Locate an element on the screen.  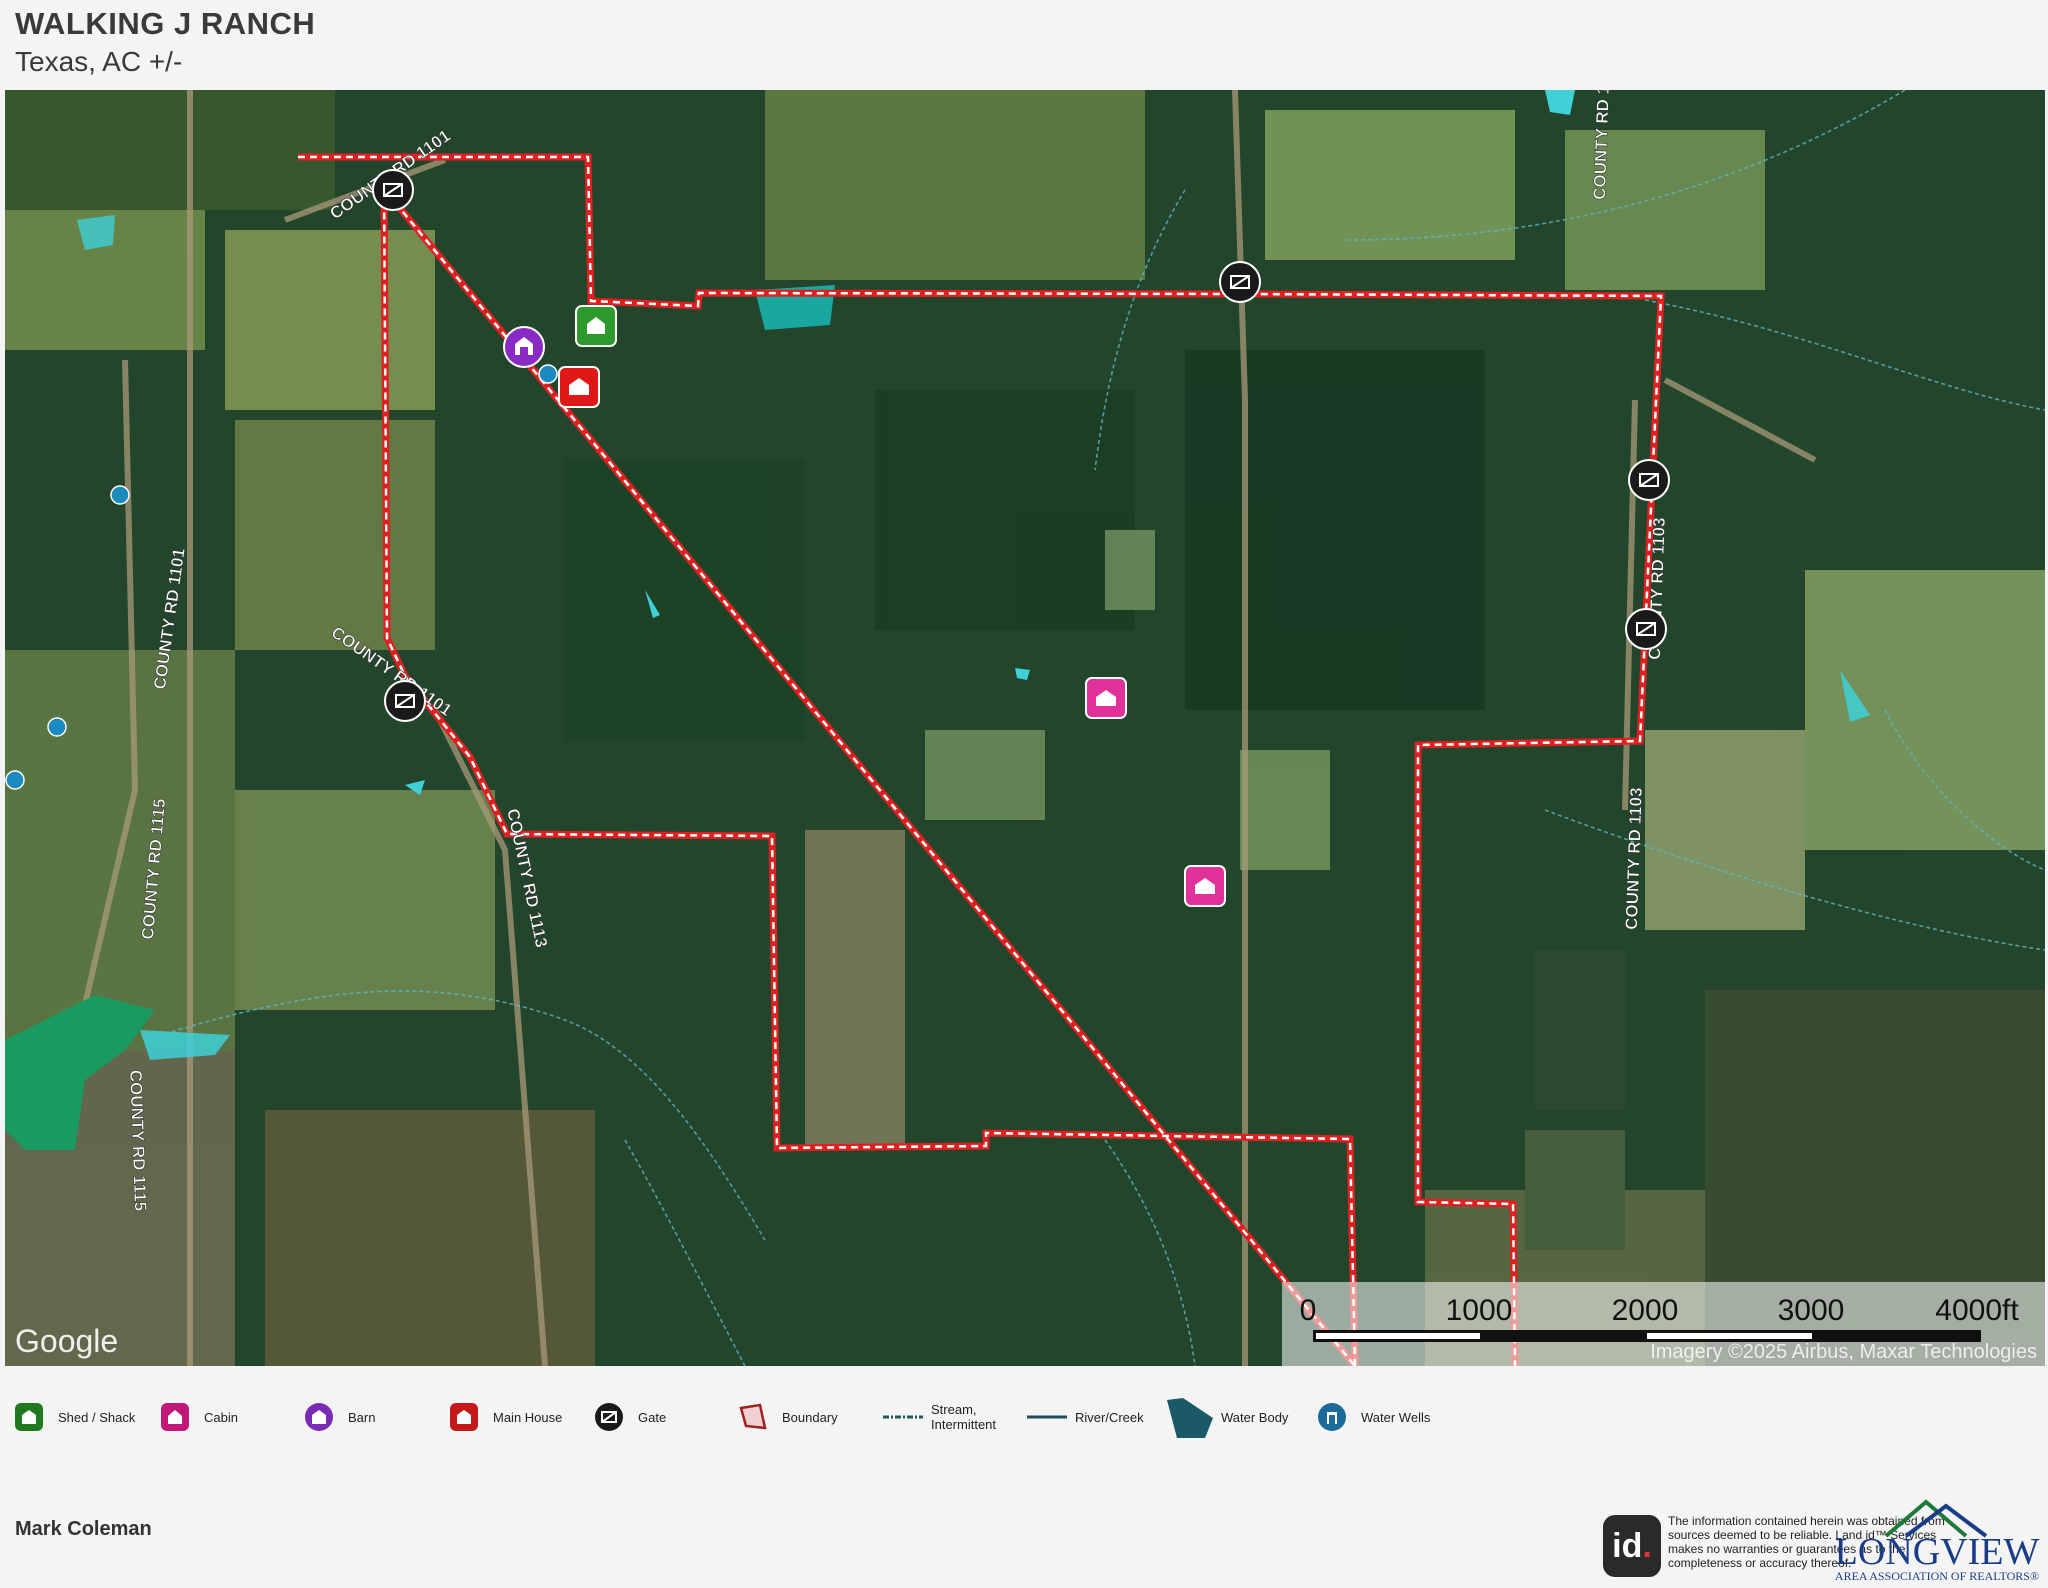
legend-item-shed: Shed / Shack is located at coordinates (74, 1417).